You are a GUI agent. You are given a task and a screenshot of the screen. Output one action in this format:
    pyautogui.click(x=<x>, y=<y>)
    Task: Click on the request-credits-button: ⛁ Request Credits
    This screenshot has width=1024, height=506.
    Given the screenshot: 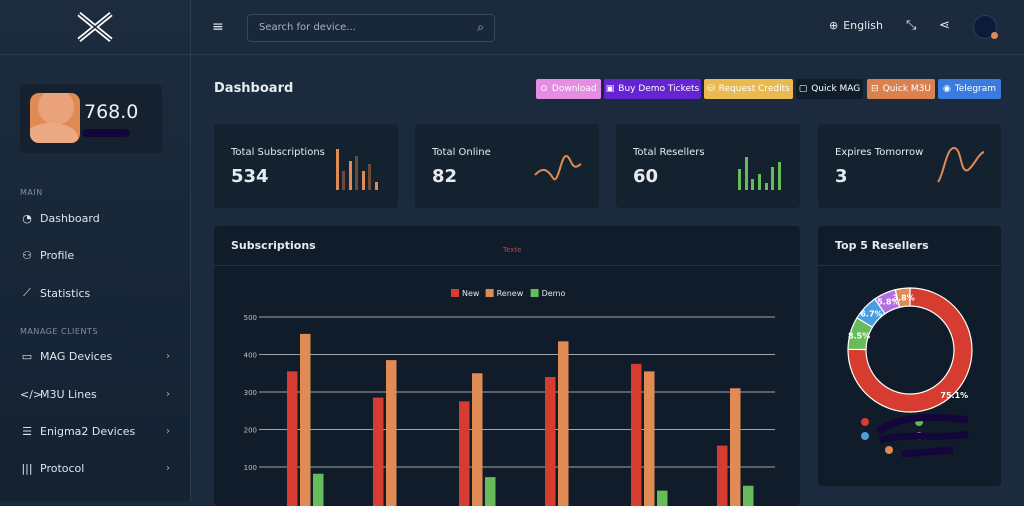 What is the action you would take?
    pyautogui.click(x=748, y=89)
    